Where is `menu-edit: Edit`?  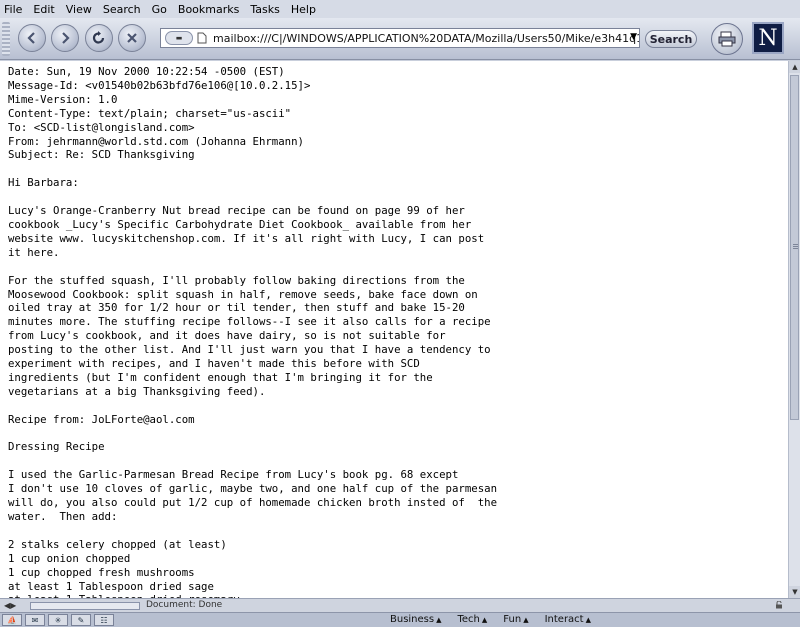
menu-edit: Edit is located at coordinates (43, 9).